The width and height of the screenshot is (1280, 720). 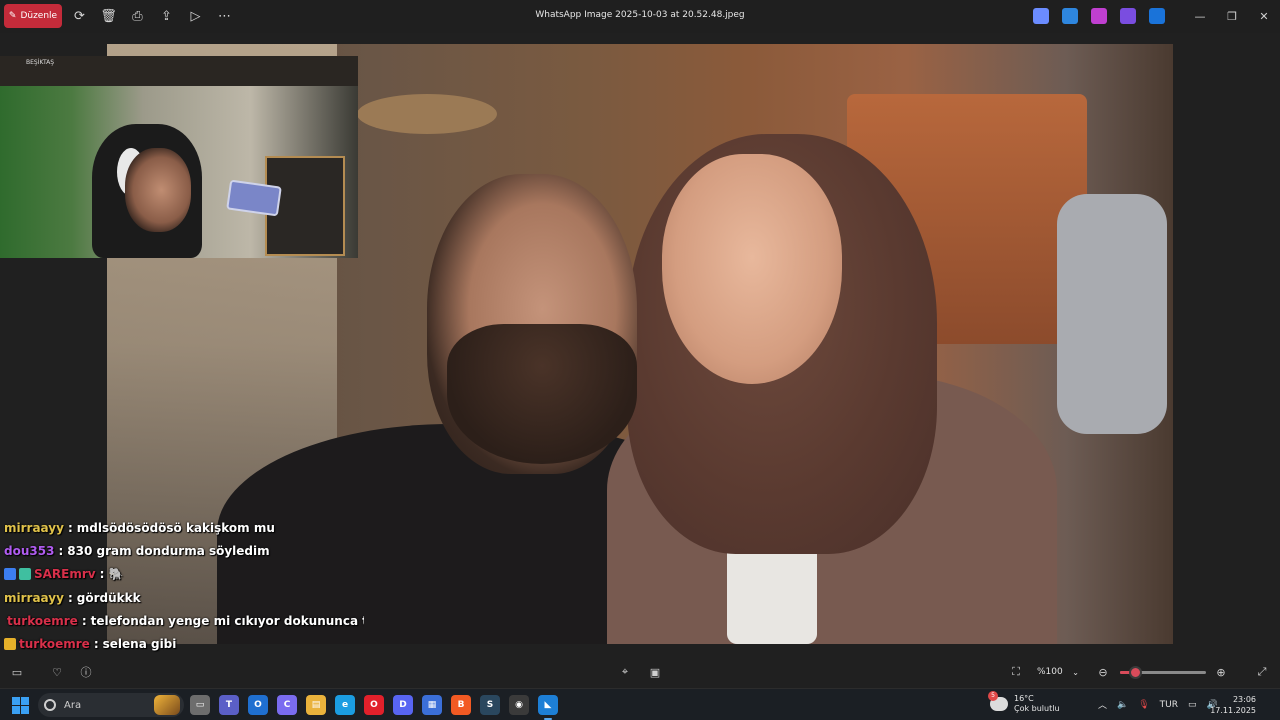 I want to click on close-icon: ✕, so click(x=1264, y=16).